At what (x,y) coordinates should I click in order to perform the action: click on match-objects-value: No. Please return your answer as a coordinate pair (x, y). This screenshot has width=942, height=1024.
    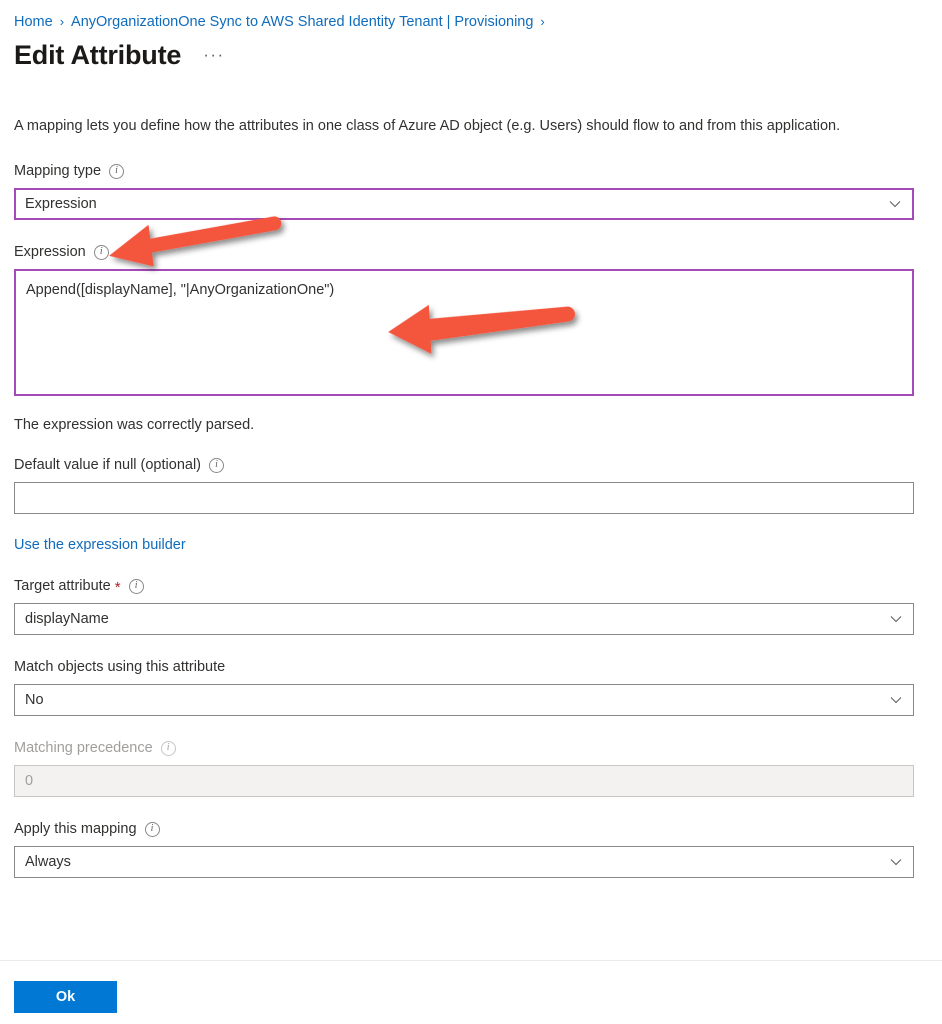
    Looking at the image, I should click on (34, 700).